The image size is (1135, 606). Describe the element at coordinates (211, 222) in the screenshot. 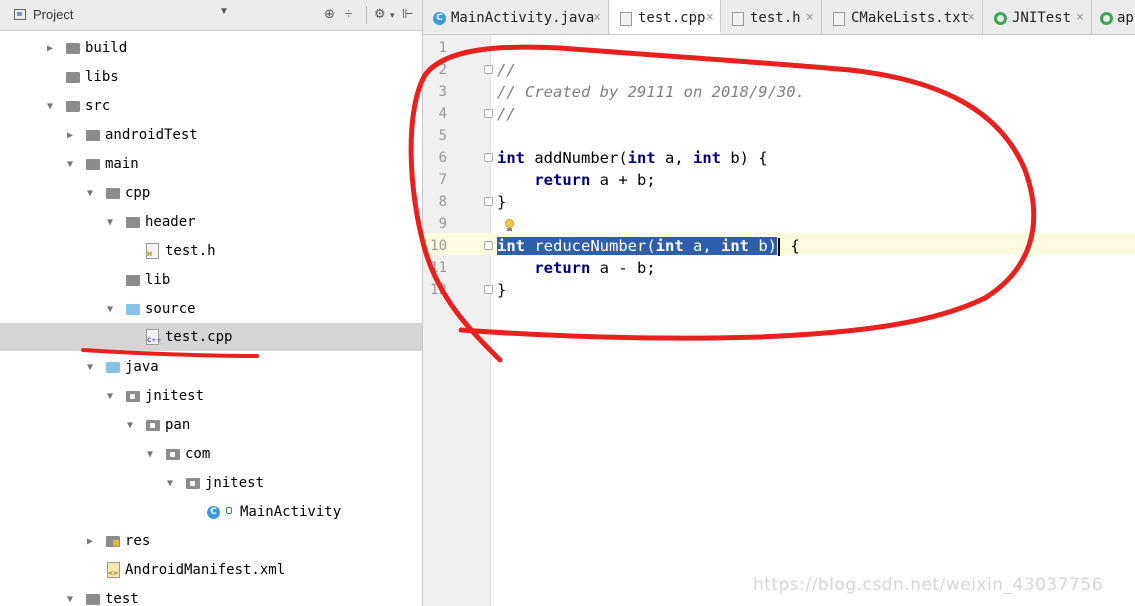

I see `tree-item-header: ▼ header` at that location.